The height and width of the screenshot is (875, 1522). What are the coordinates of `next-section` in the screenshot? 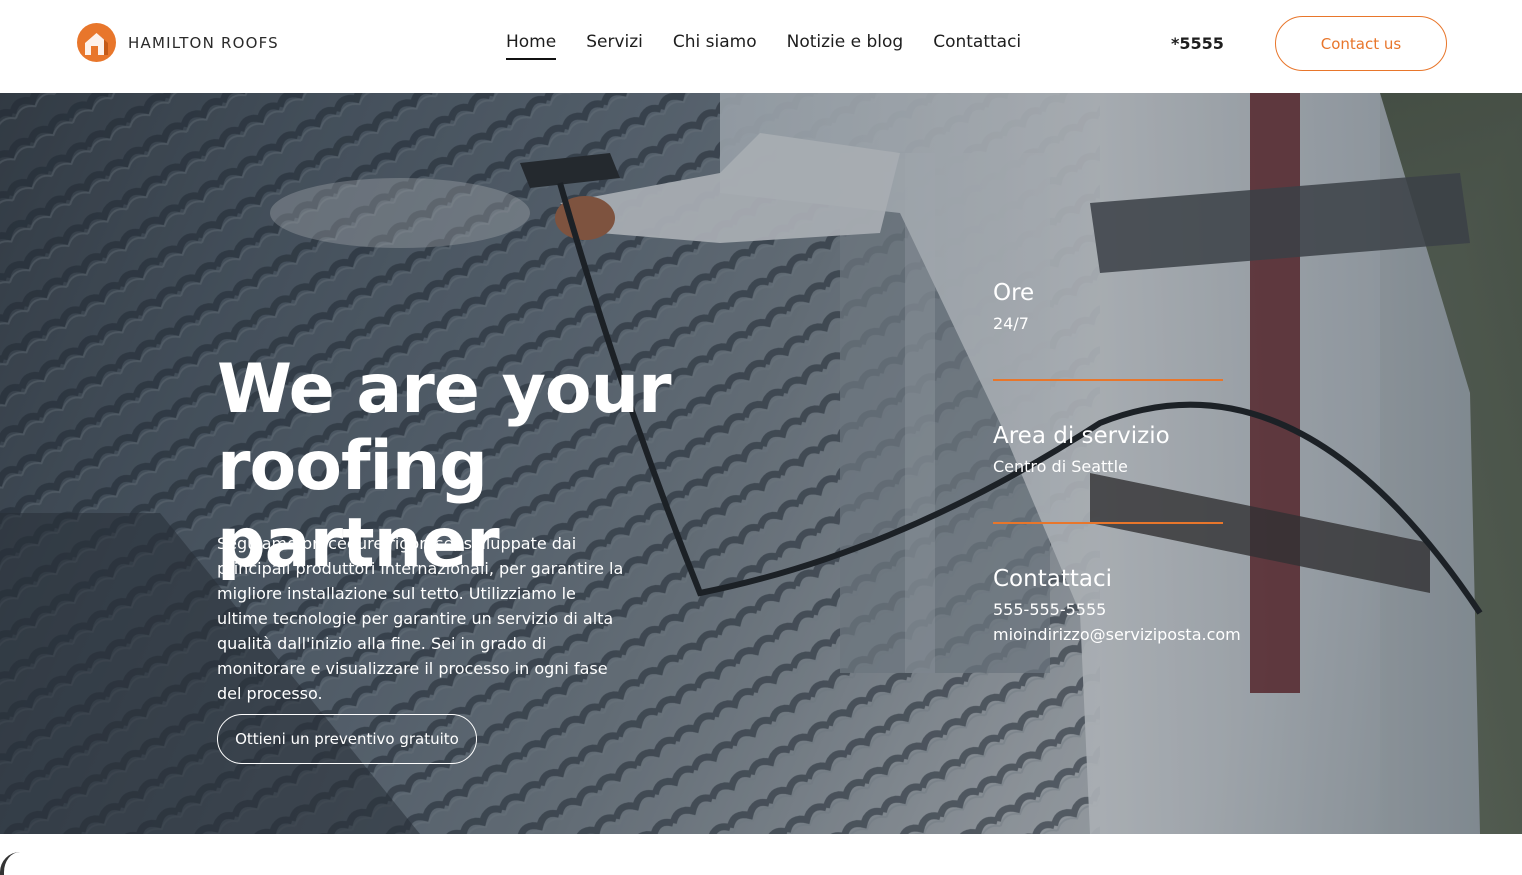 It's located at (761, 854).